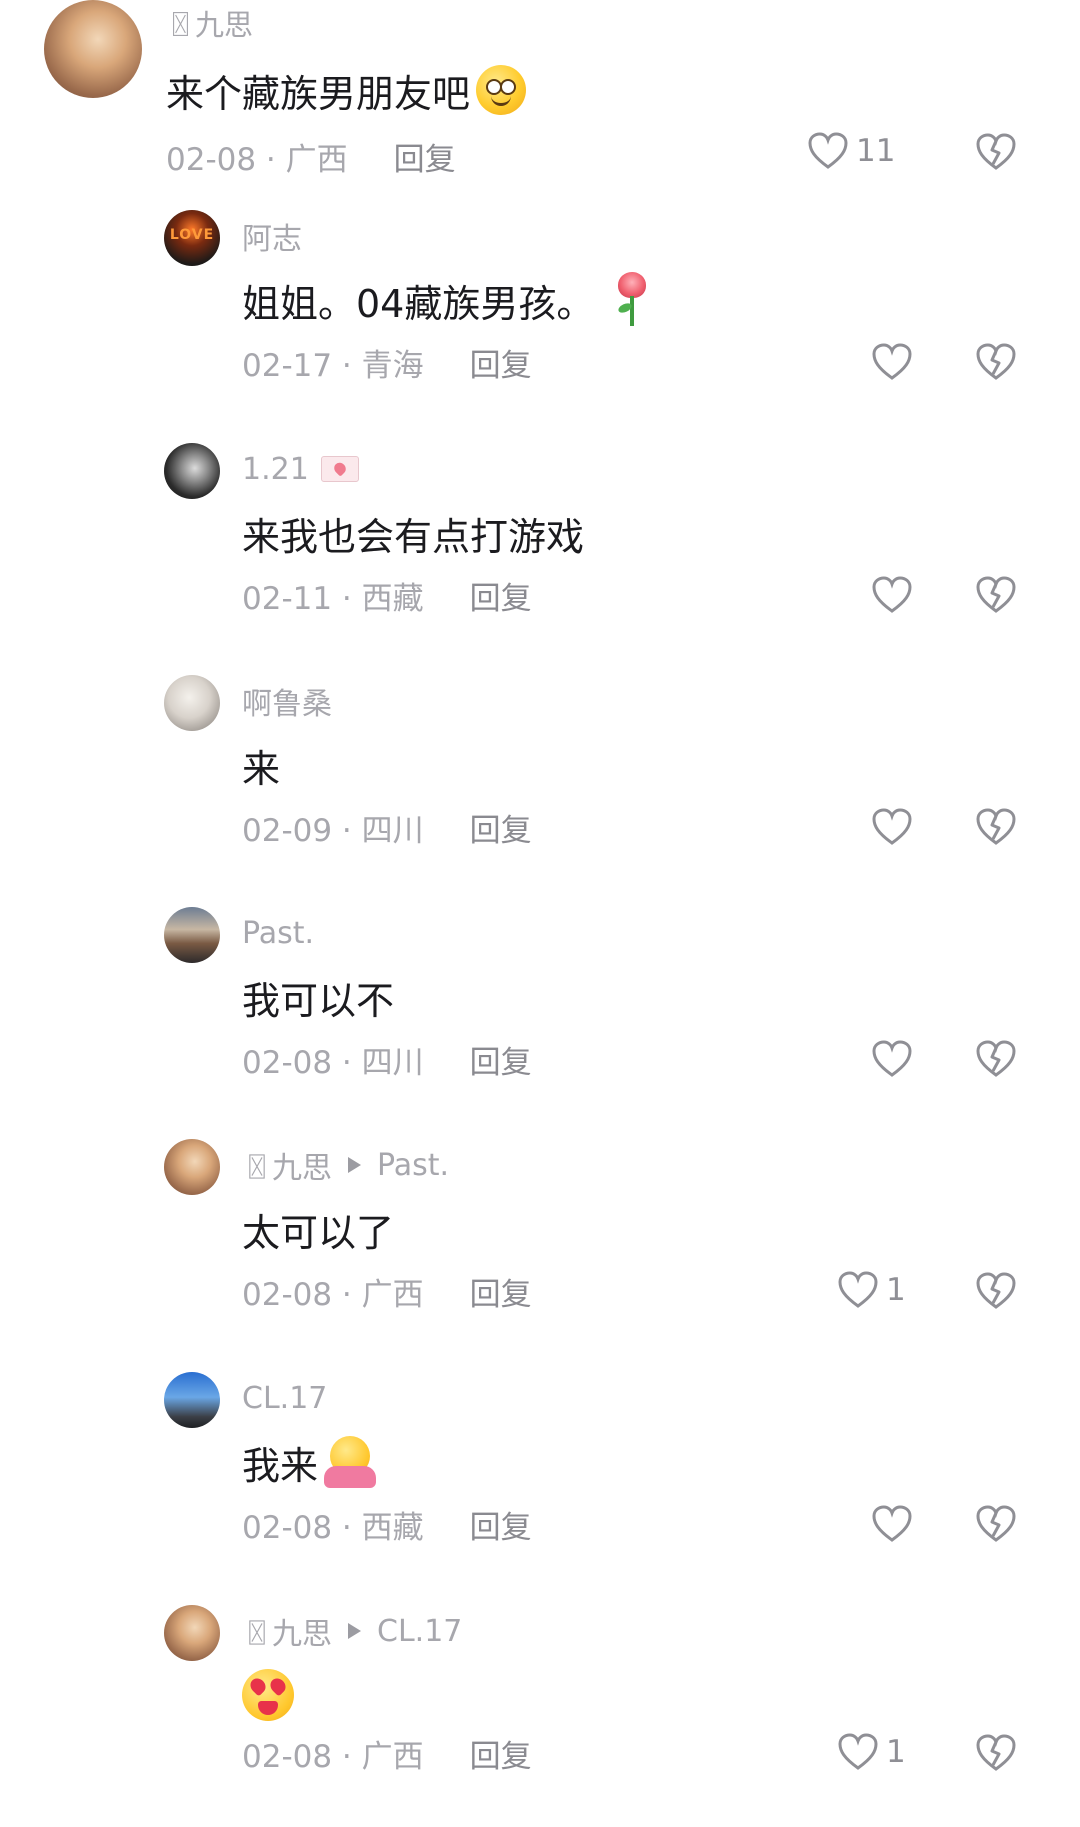 The image size is (1080, 1827). I want to click on comment-text-row, so click(268, 1695).